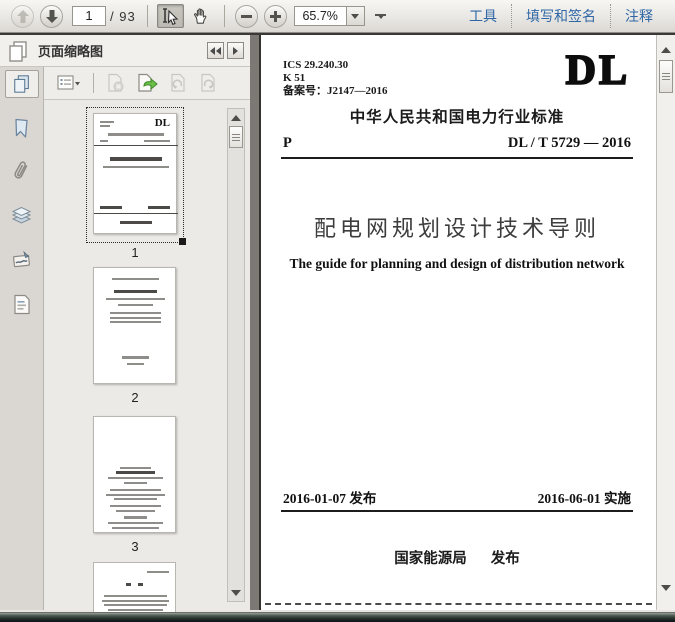  What do you see at coordinates (457, 511) in the screenshot?
I see `footer-rule` at bounding box center [457, 511].